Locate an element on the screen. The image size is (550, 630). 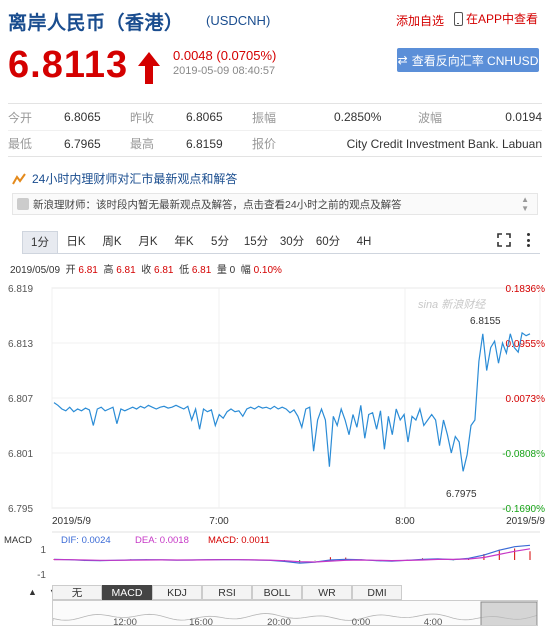
high-value: 6.8159 is located at coordinates (204, 143).